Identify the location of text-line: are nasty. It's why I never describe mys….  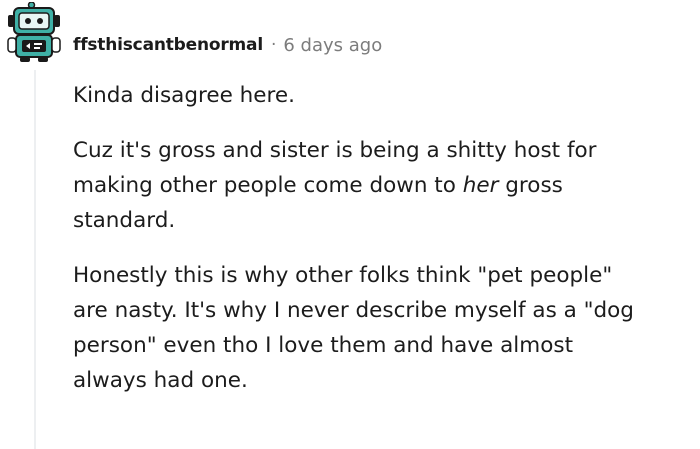
(353, 310).